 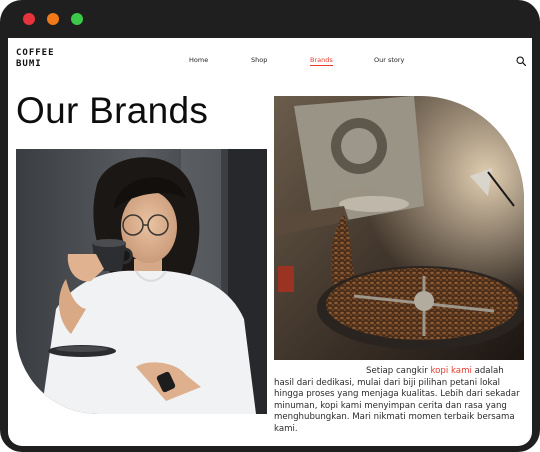 I want to click on page-title: Our Brands, so click(x=112, y=110).